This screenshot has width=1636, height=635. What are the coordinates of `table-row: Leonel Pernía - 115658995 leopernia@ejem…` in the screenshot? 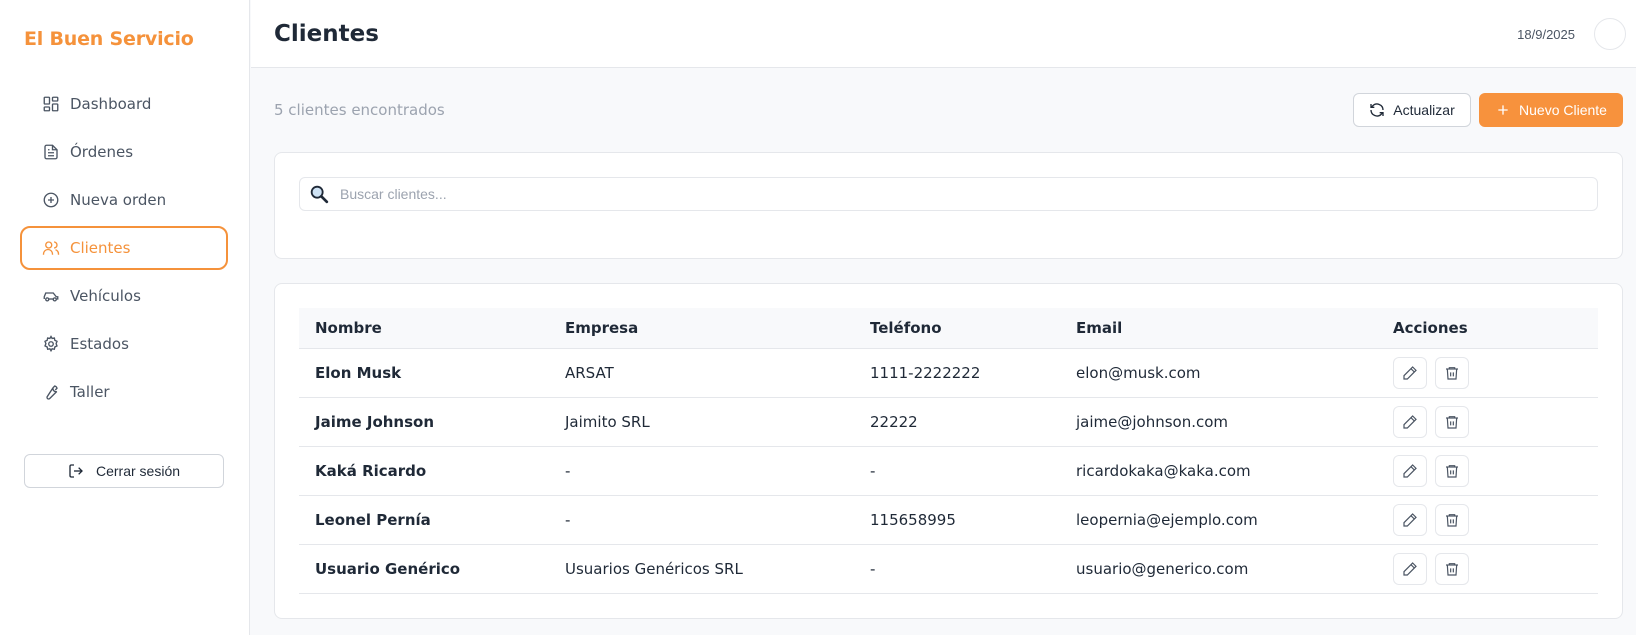 It's located at (948, 520).